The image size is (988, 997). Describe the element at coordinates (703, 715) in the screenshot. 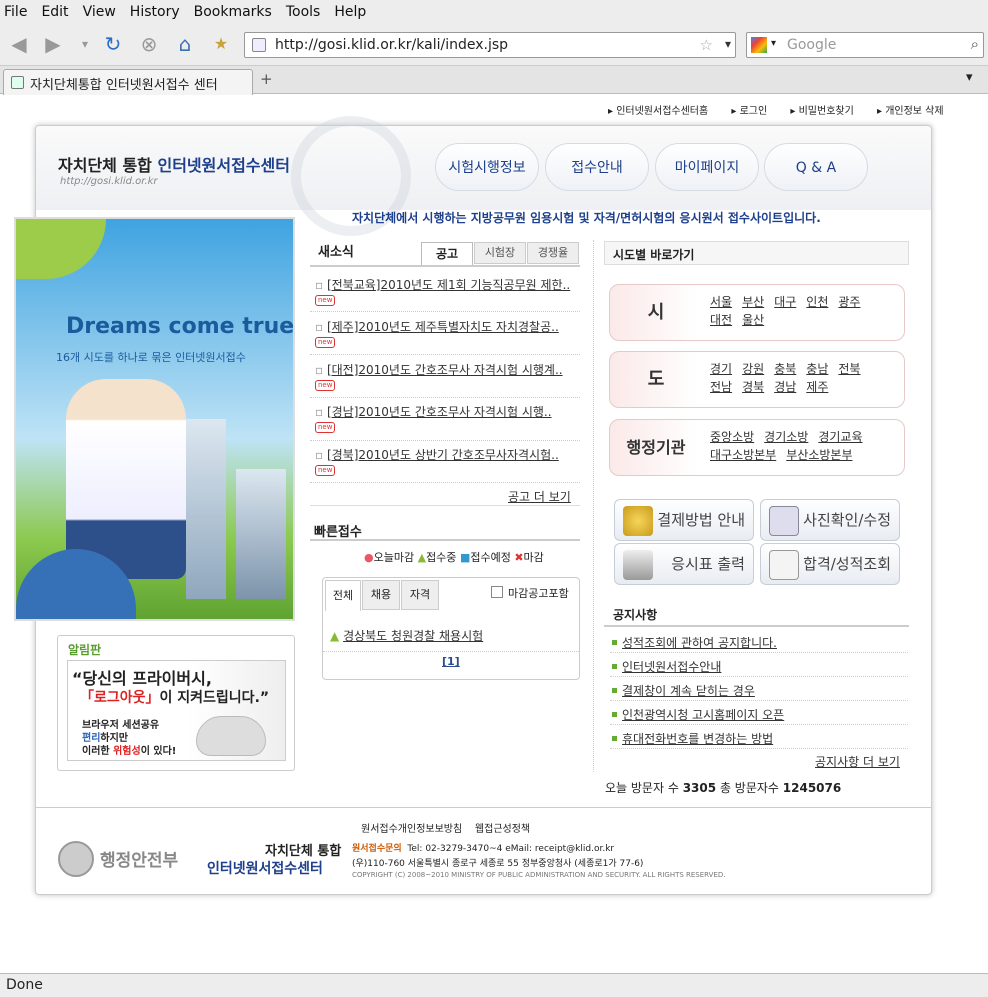

I see `notice-item-text: 인천광역시청 고시홈페이지 오픈` at that location.